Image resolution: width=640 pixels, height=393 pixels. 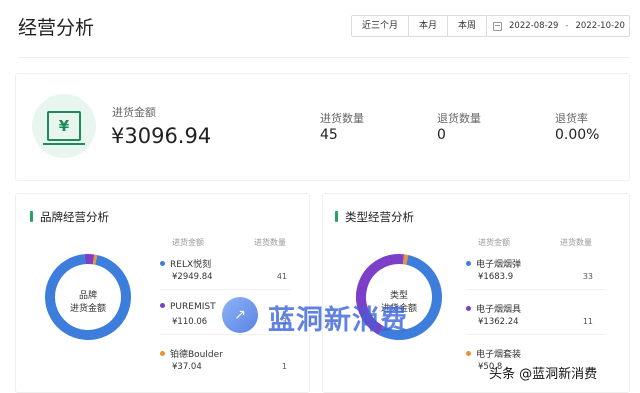 I want to click on return-qty-label: 退货数量, so click(x=459, y=118).